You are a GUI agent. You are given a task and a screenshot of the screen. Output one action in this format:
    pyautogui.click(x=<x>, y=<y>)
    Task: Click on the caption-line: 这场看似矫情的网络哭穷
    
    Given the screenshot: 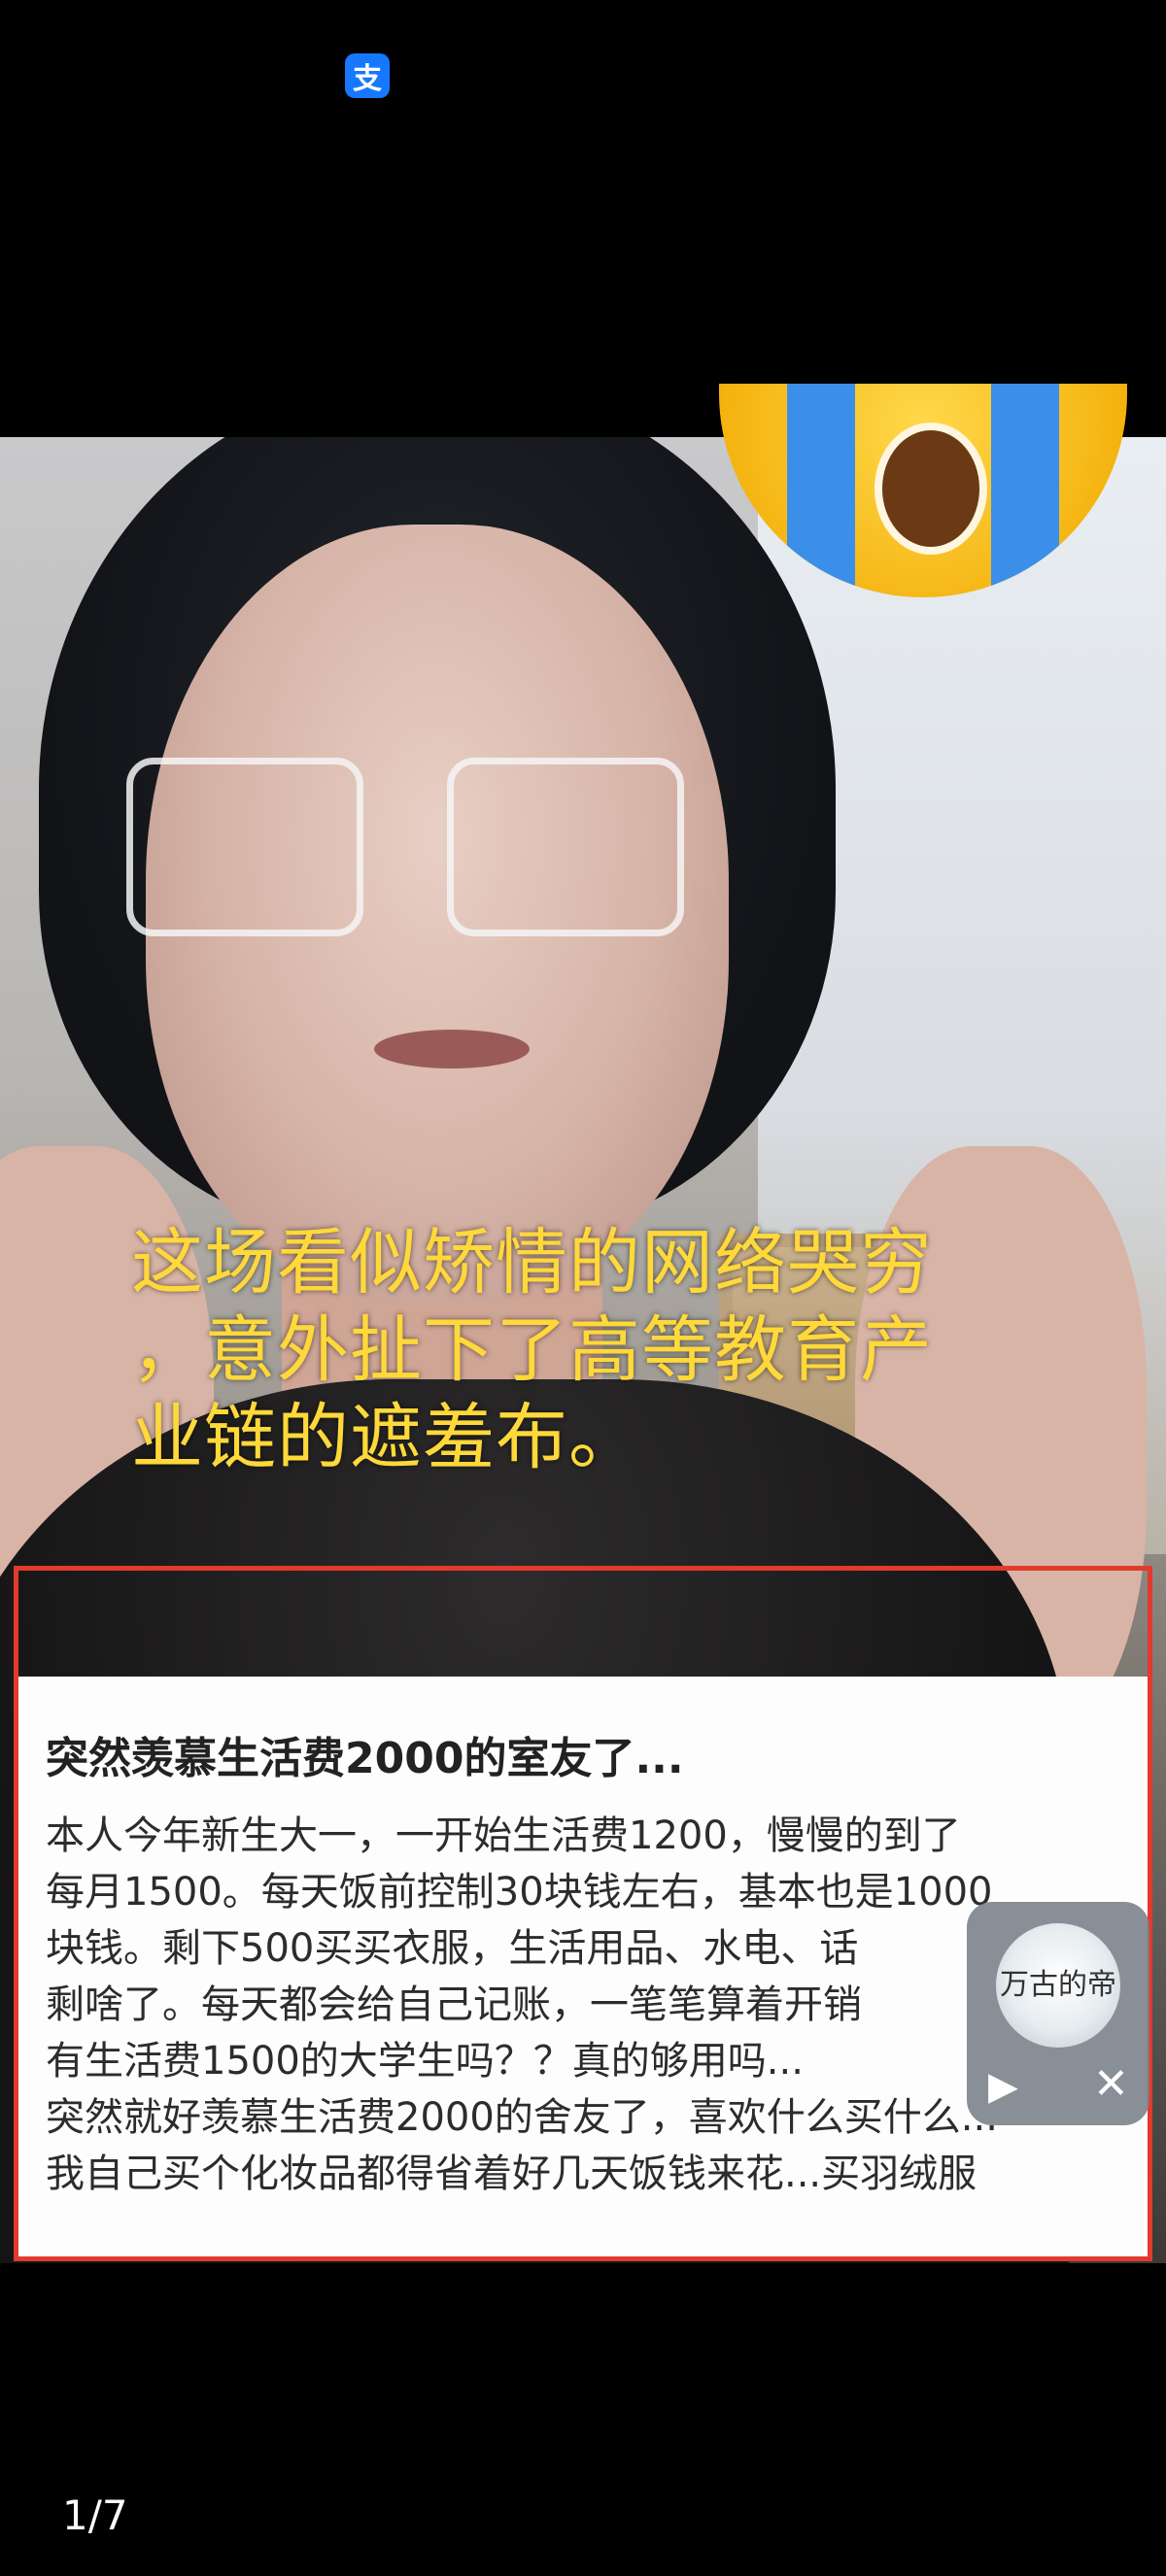 What is the action you would take?
    pyautogui.click(x=532, y=1263)
    